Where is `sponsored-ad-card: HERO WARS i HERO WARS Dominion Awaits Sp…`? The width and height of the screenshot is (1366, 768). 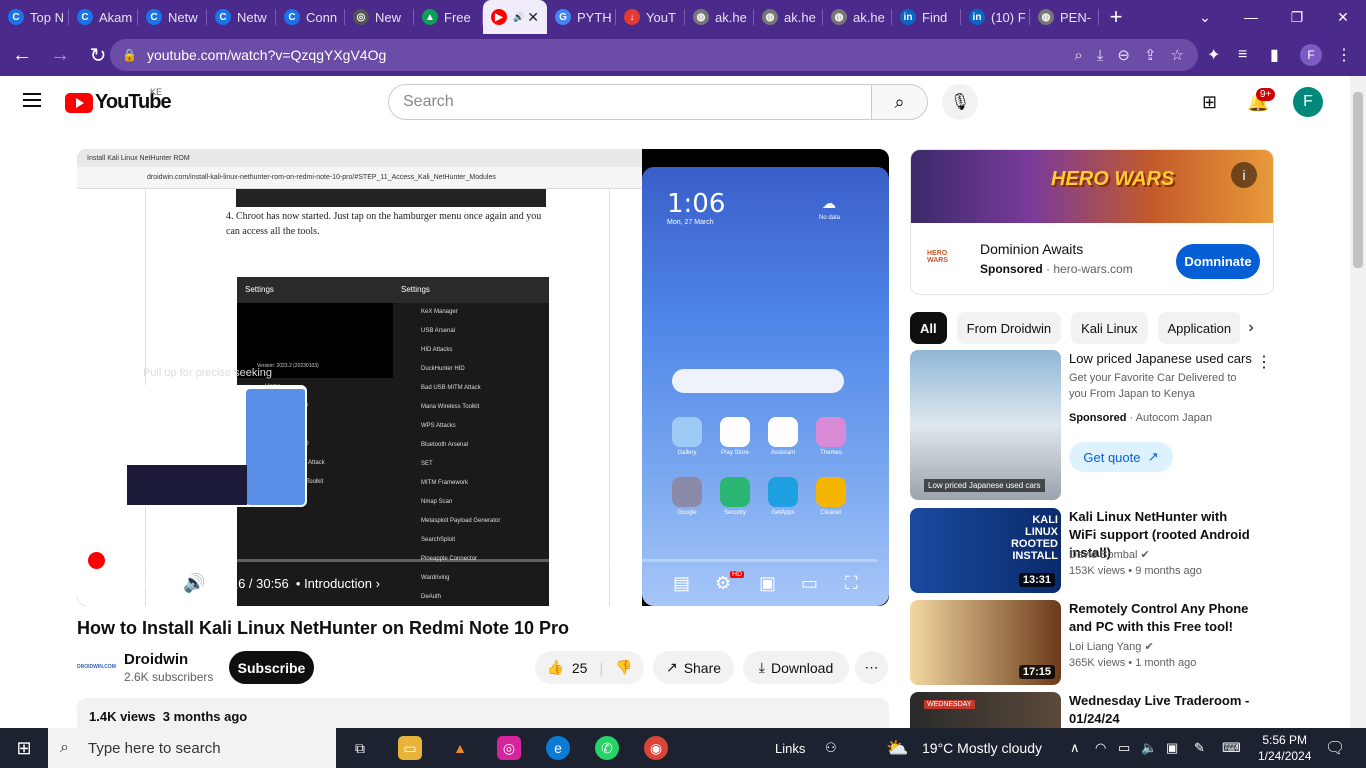
sponsored-ad-card: HERO WARS i HERO WARS Dominion Awaits Sp… is located at coordinates (1092, 222).